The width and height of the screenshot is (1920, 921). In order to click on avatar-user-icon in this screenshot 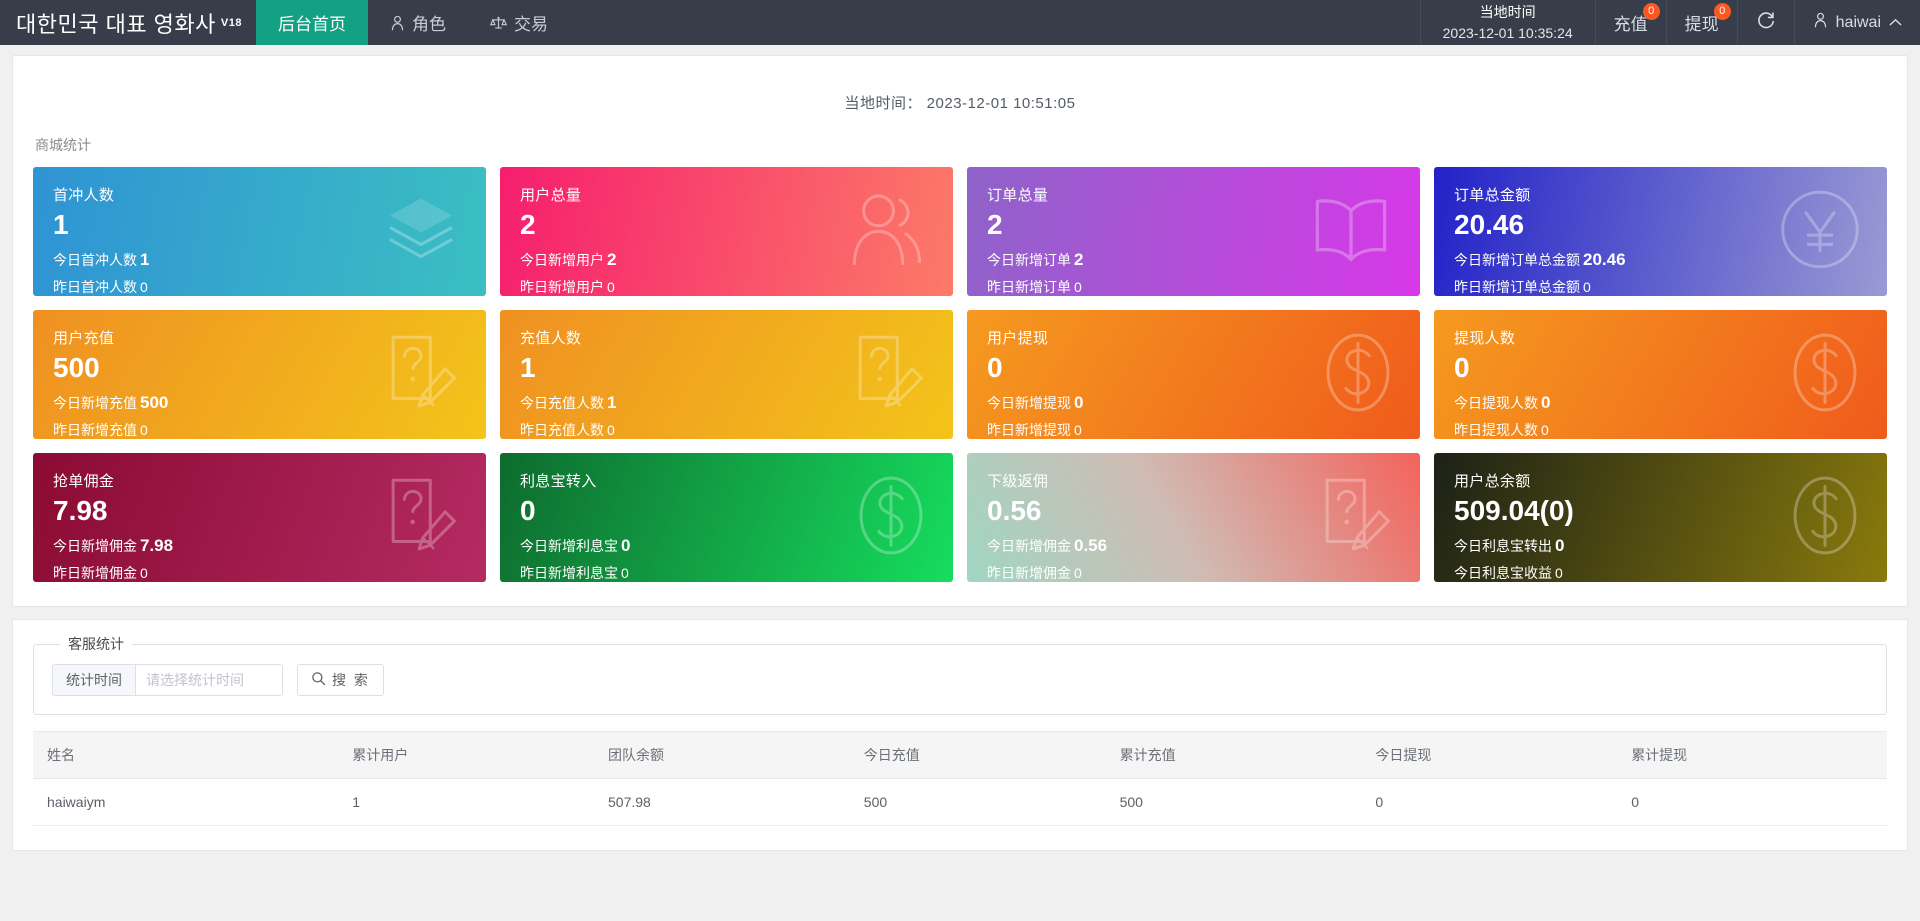, I will do `click(1820, 22)`.